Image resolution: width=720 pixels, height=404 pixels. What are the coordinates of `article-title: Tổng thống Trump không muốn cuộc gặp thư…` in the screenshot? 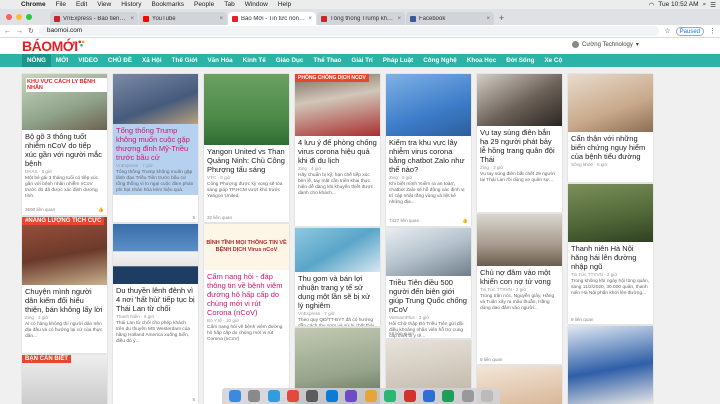 It's located at (155, 143).